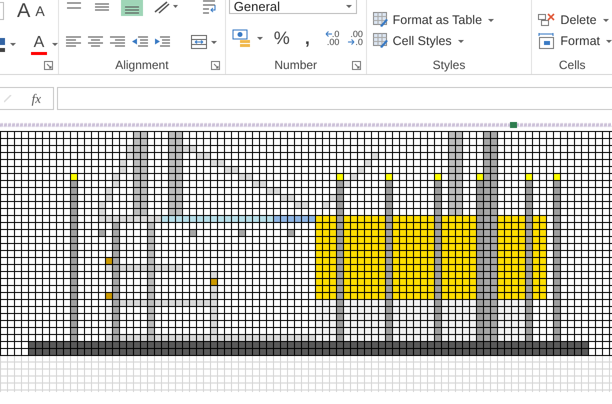 This screenshot has width=612, height=404. Describe the element at coordinates (118, 42) in the screenshot. I see `align-right-icon` at that location.